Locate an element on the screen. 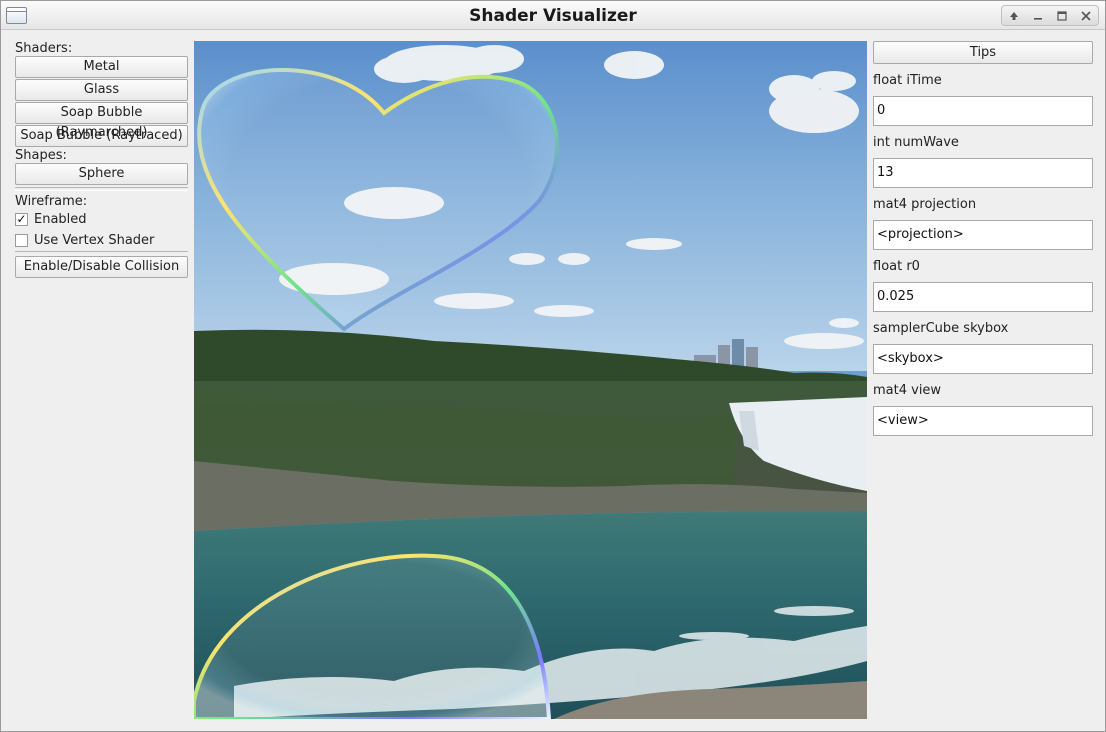 This screenshot has width=1106, height=732. maximize-icon is located at coordinates (1062, 16).